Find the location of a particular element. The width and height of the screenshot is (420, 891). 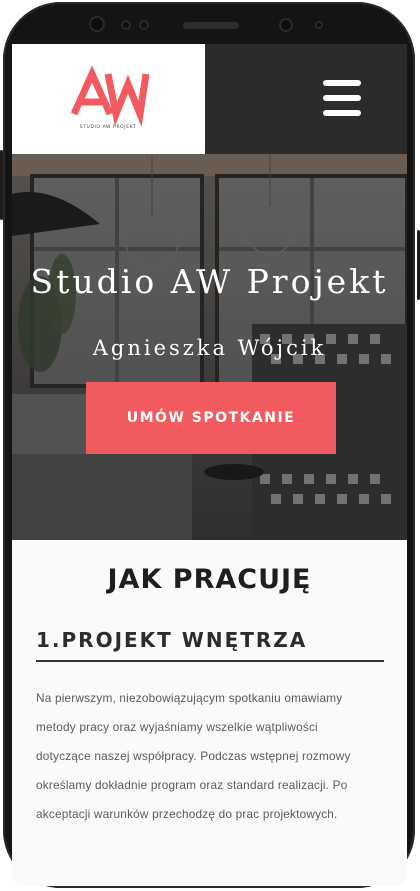

earpiece-speaker is located at coordinates (211, 25).